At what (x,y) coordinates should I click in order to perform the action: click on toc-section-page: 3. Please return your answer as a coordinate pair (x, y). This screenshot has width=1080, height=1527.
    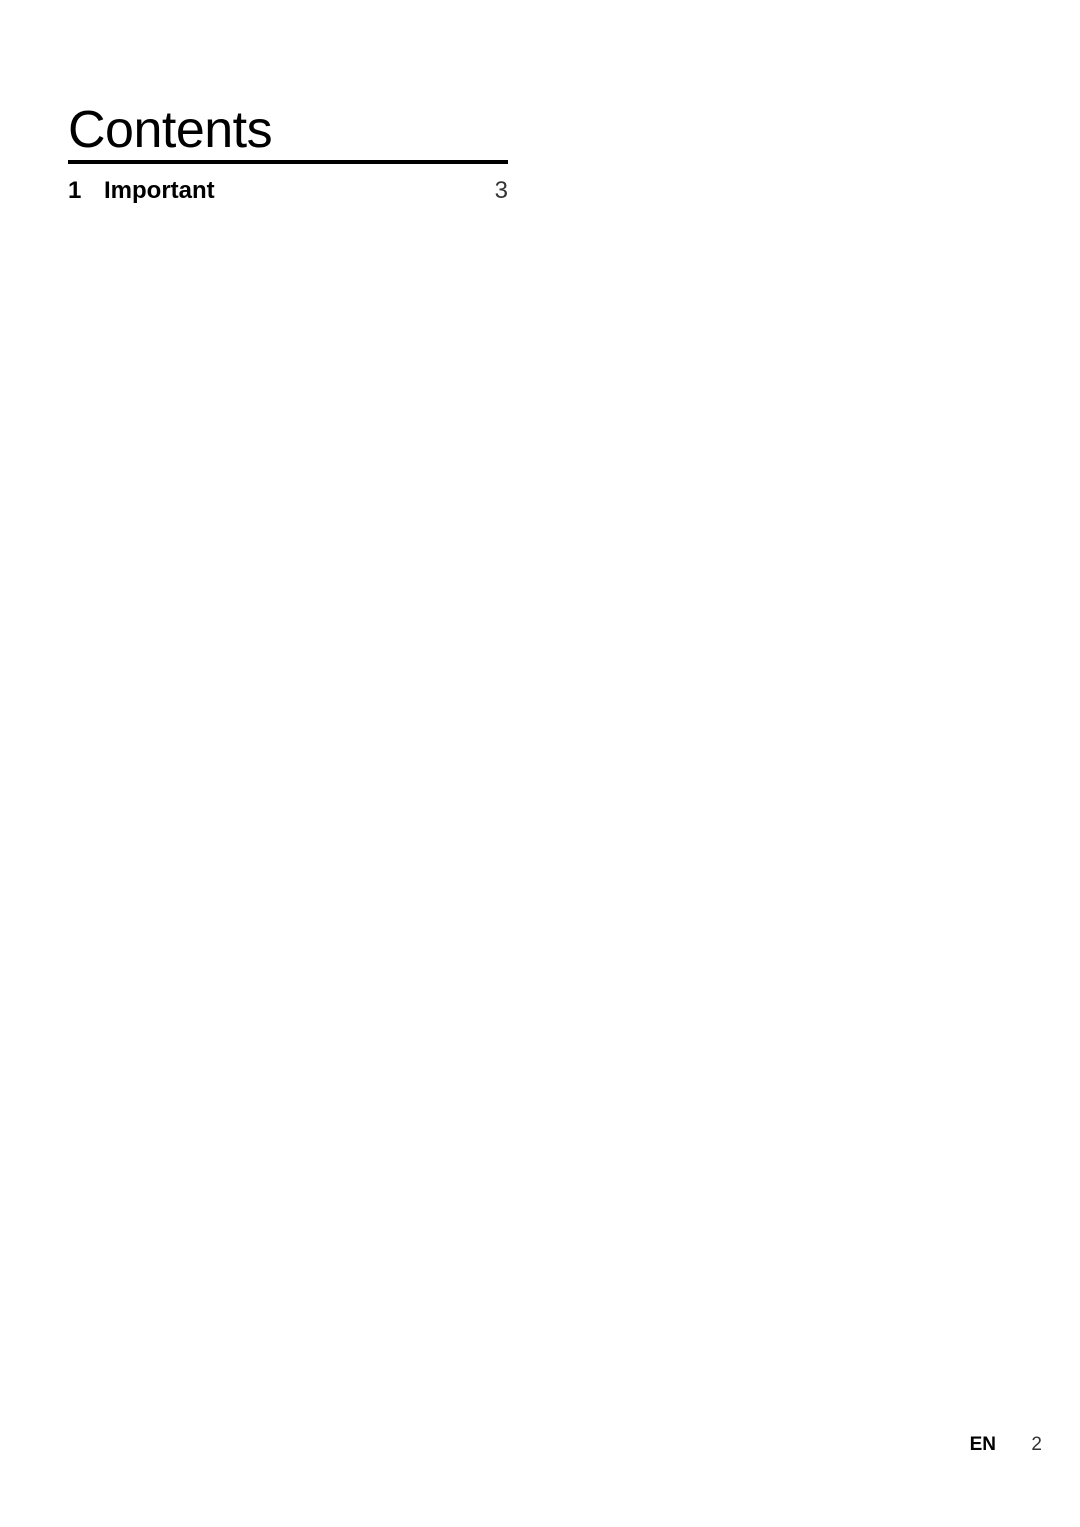
    Looking at the image, I should click on (482, 849).